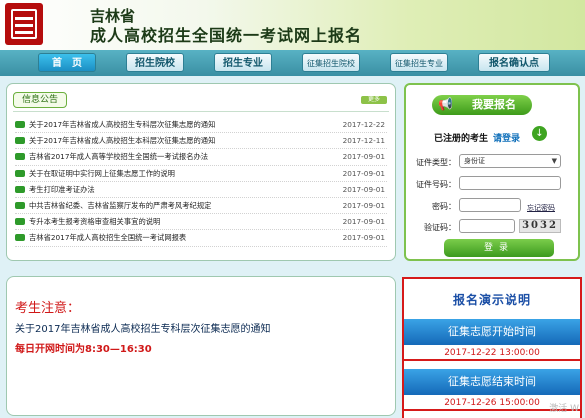 This screenshot has height=418, width=585. I want to click on attention-open-time: 每日开网时间为8:30—16:30, so click(83, 349).